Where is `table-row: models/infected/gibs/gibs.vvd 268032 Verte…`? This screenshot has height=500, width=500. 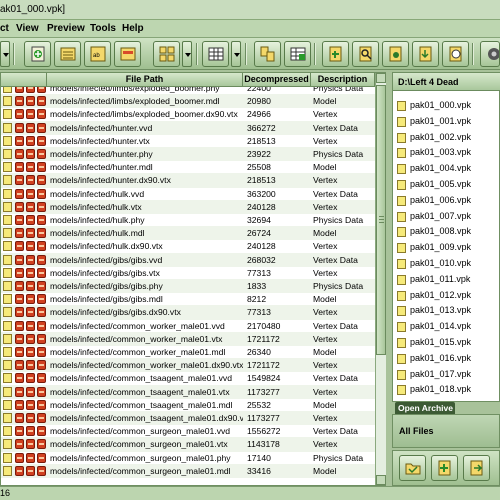 table-row: models/infected/gibs/gibs.vvd 268032 Verte… is located at coordinates (188, 259).